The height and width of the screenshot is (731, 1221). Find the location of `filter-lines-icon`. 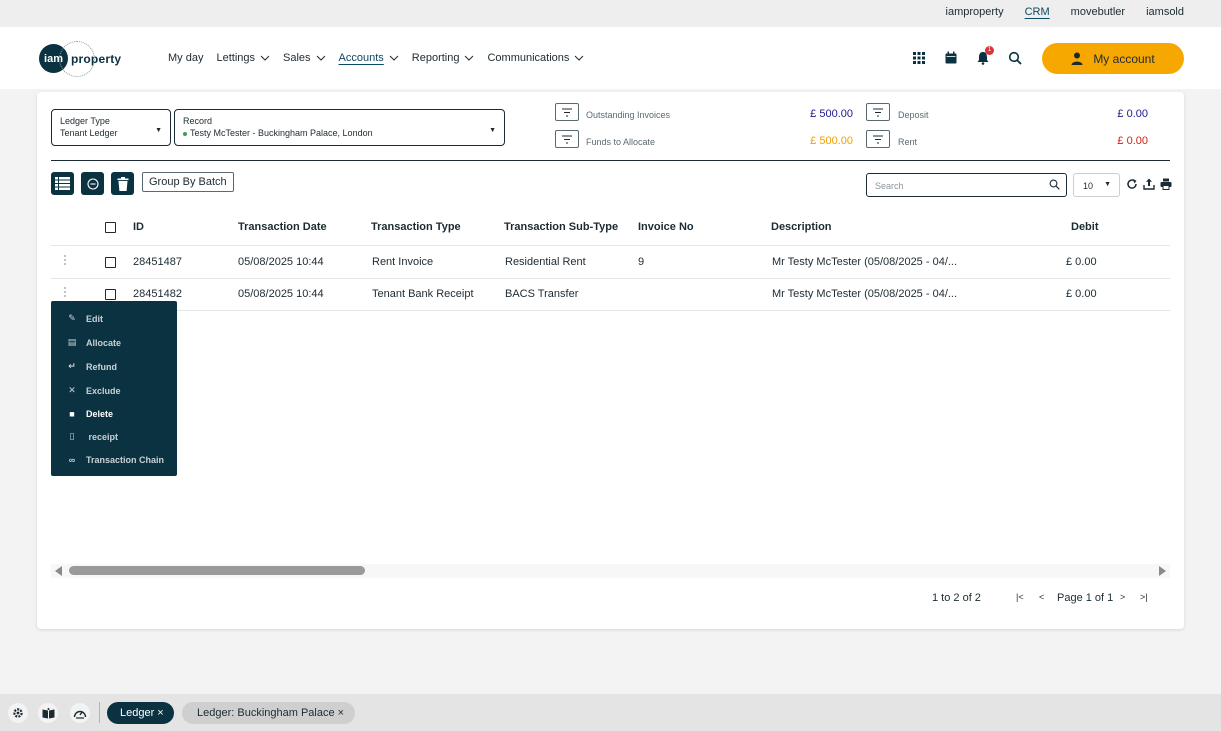

filter-lines-icon is located at coordinates (878, 112).